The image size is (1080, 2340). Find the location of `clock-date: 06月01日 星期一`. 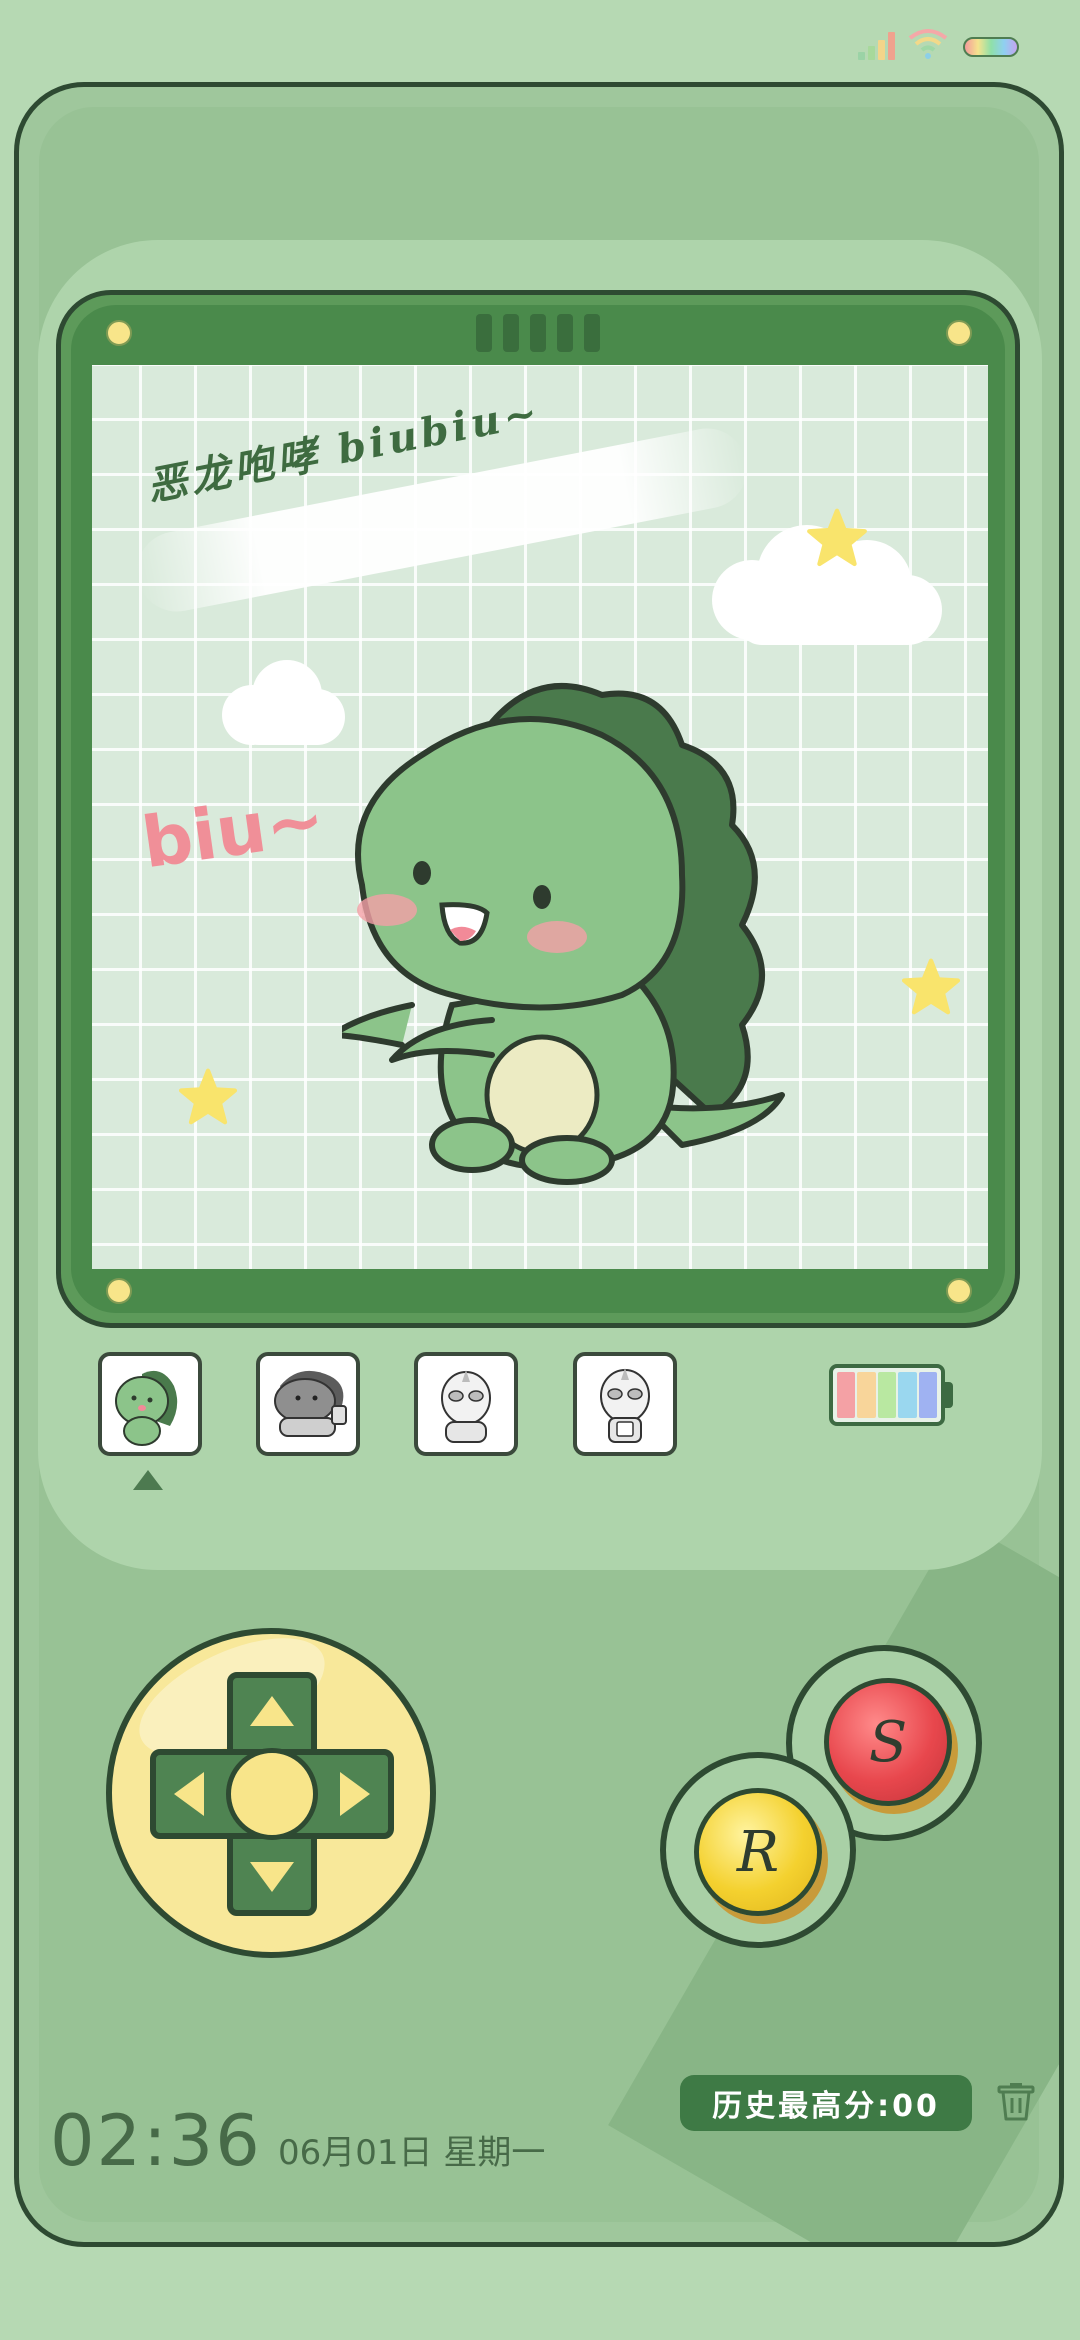

clock-date: 06月01日 星期一 is located at coordinates (412, 2153).